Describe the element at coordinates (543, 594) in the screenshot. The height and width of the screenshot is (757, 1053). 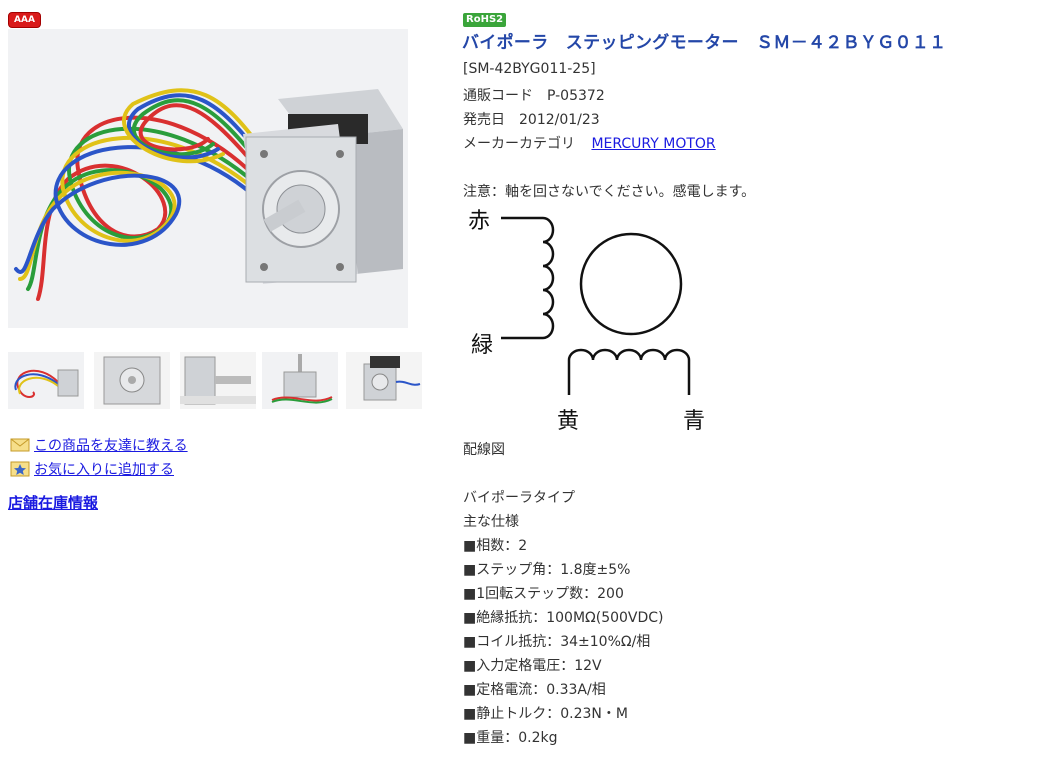
I see `spec-item: ■1回転ステップ数：200` at that location.